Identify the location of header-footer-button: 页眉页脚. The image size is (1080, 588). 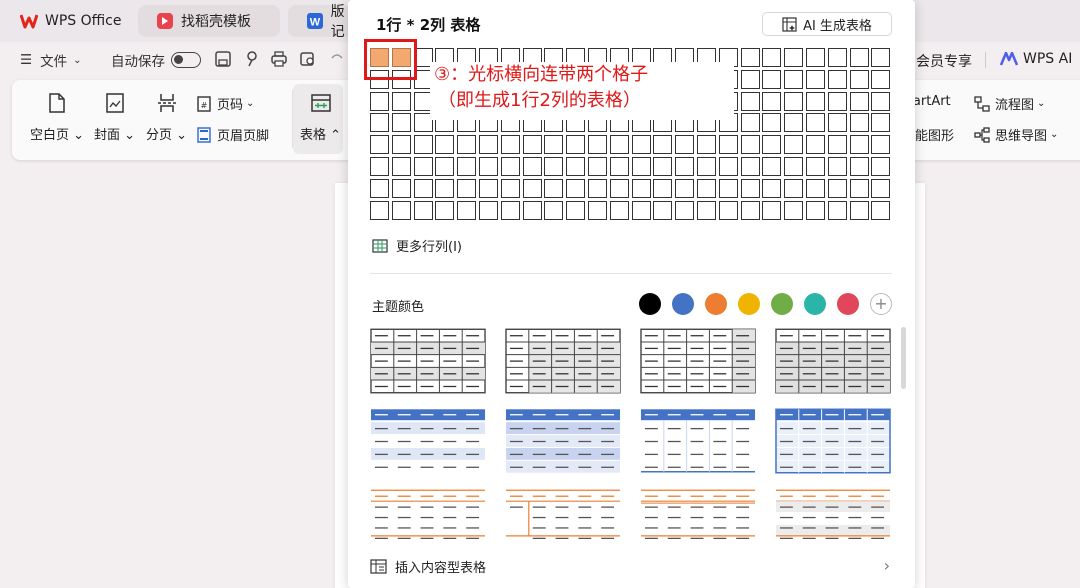
(232, 134).